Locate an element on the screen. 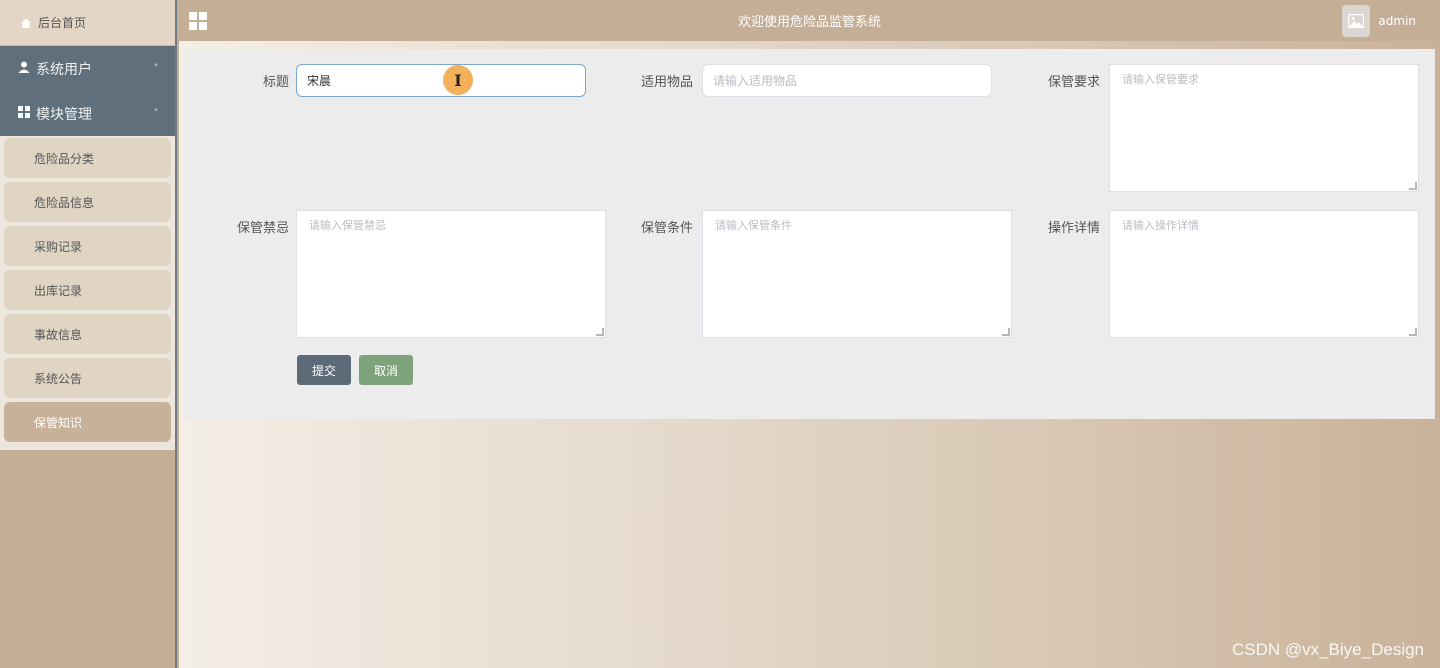 The image size is (1440, 668). condition-label: 保管条件 is located at coordinates (666, 228).